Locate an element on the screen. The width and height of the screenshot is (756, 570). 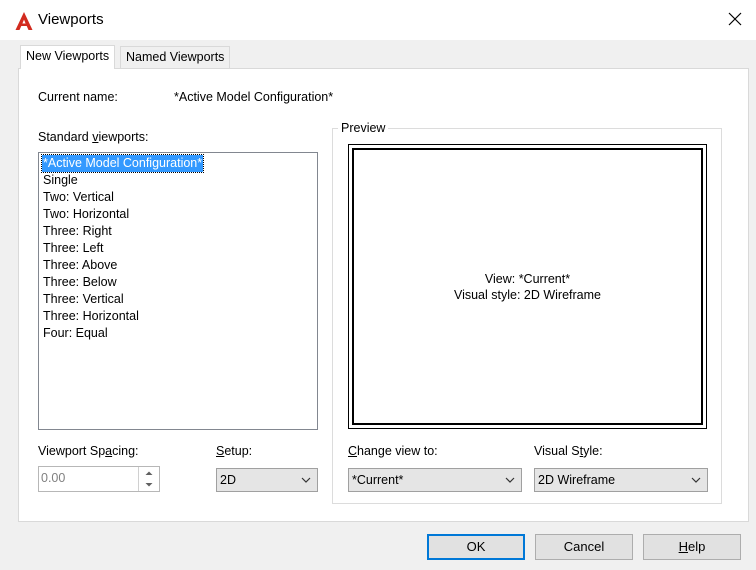
autocad-logo-icon is located at coordinates (24, 21).